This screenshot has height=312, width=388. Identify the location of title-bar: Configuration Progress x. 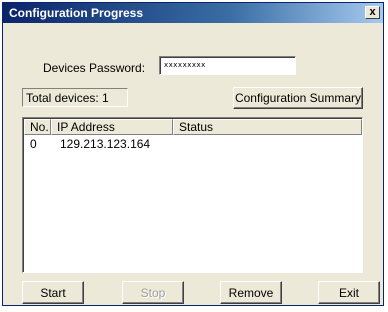
(193, 13).